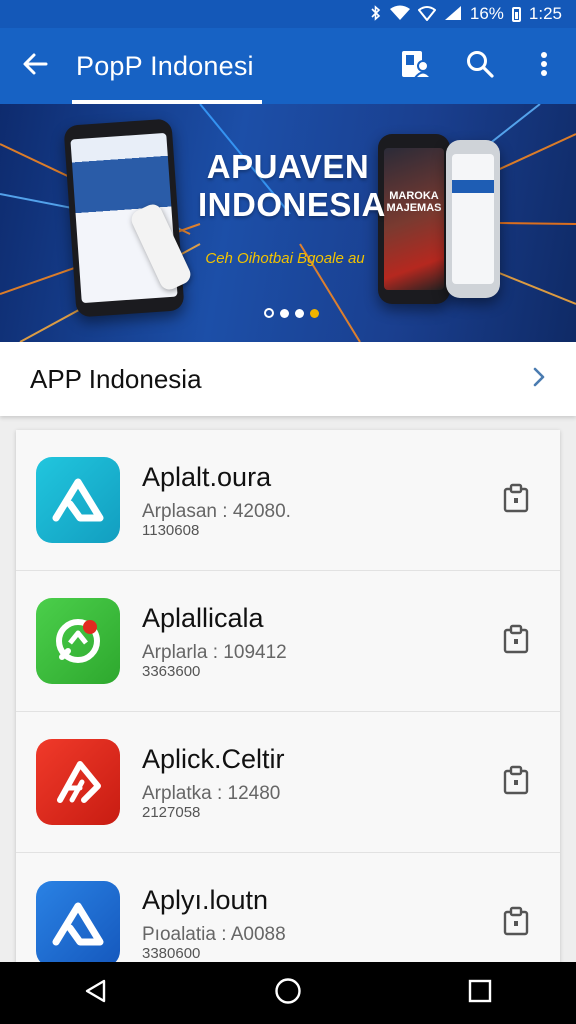 This screenshot has width=576, height=1024. What do you see at coordinates (539, 379) in the screenshot?
I see `chevron-right-icon` at bounding box center [539, 379].